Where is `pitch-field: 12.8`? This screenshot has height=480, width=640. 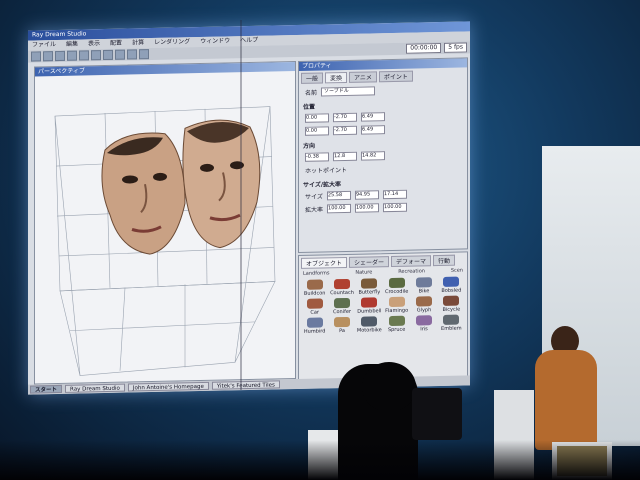
pitch-field: 12.8 is located at coordinates (345, 156).